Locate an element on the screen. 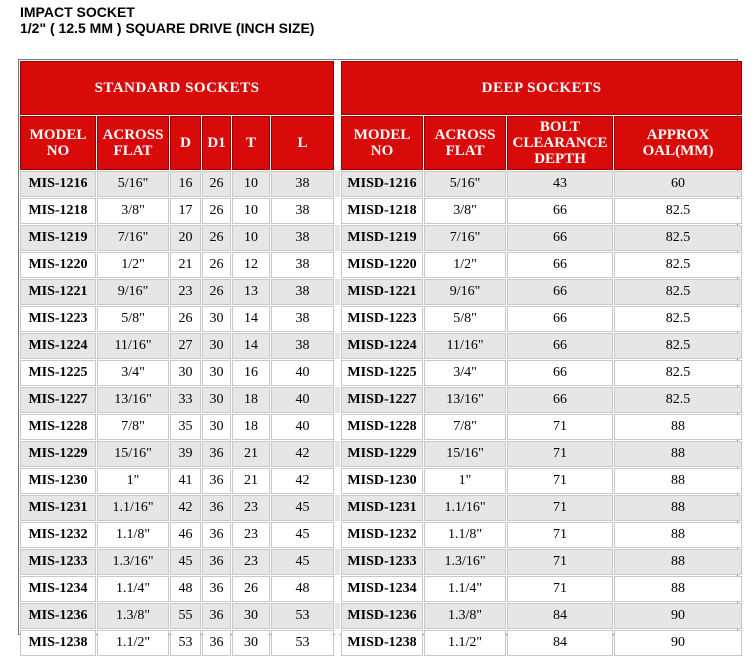  deep-across-flat-cell: 3/8" is located at coordinates (465, 211).